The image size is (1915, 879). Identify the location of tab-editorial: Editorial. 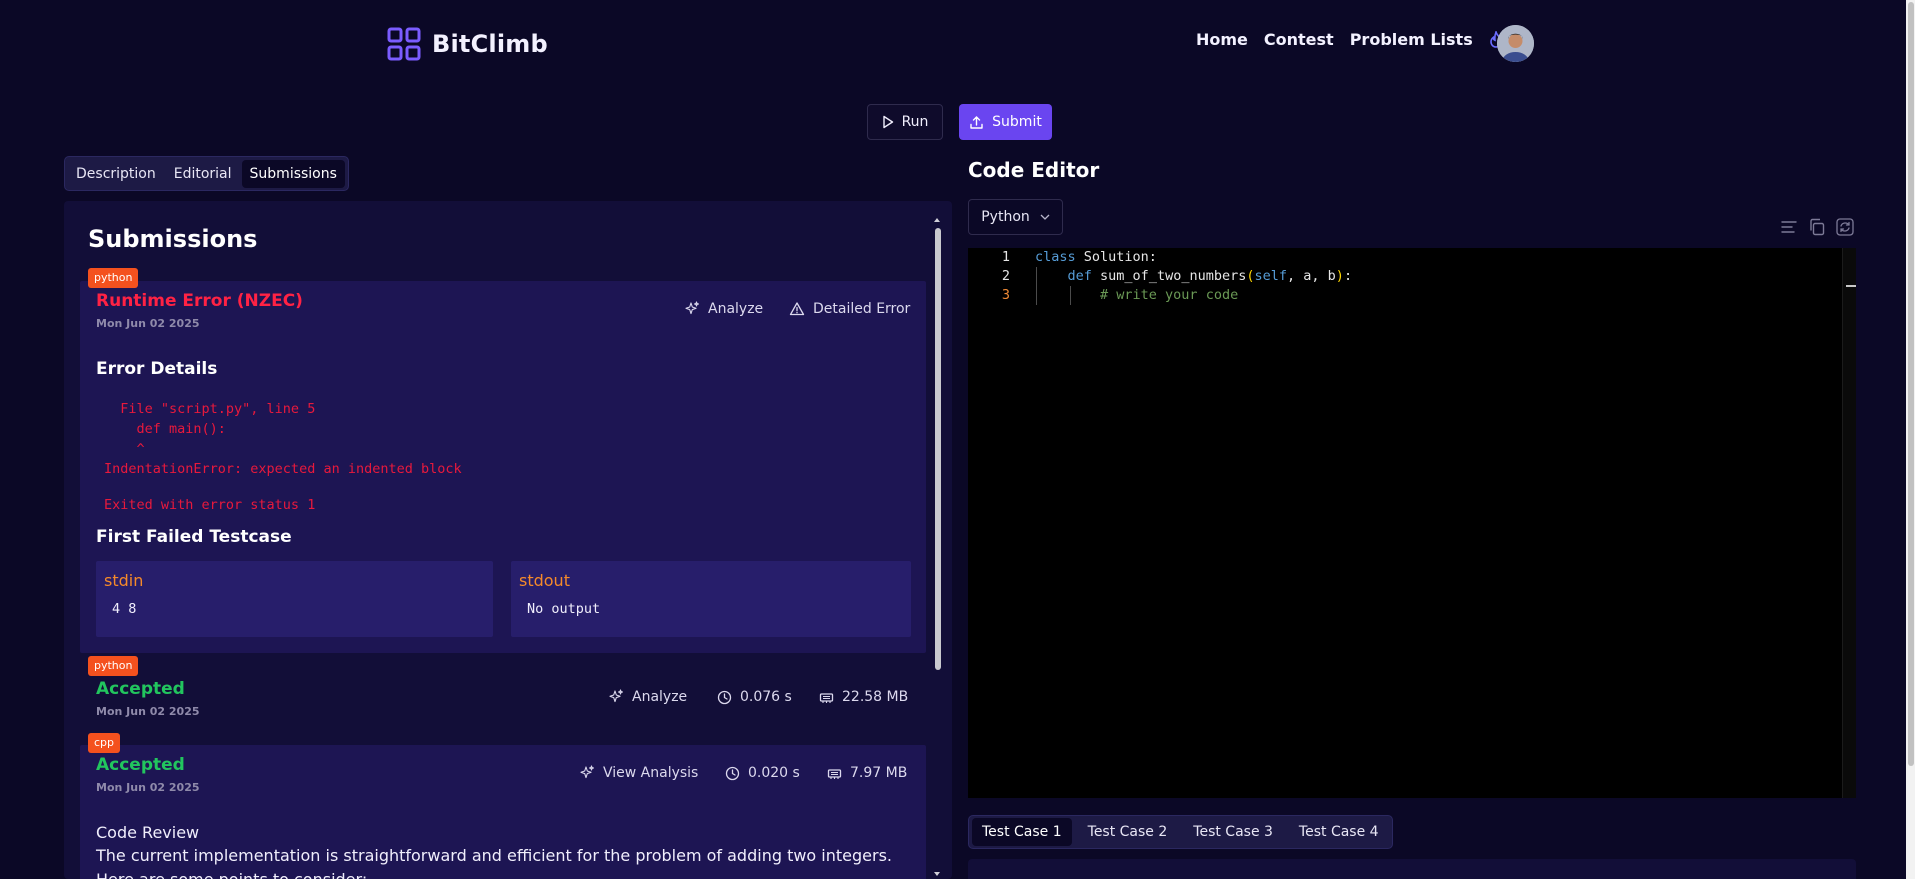
(203, 174).